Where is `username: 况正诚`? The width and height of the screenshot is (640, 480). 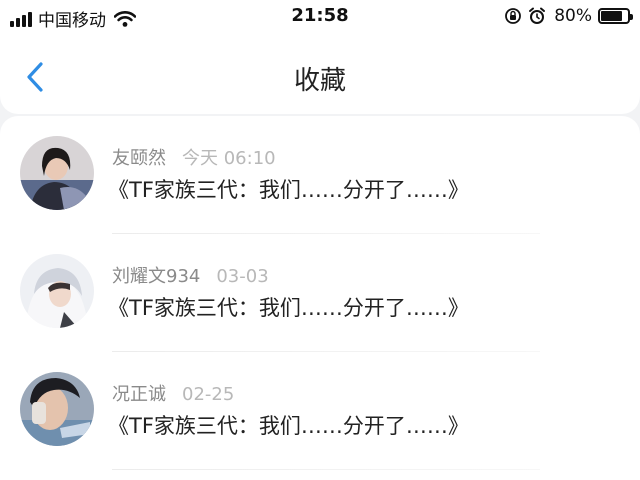
username: 况正诚 is located at coordinates (139, 394).